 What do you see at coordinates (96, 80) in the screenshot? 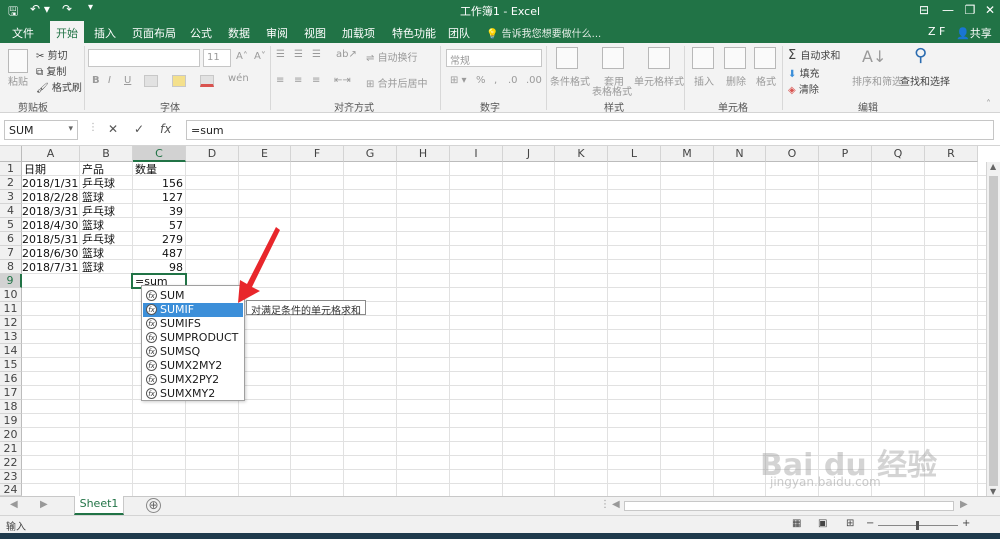
I see `bold-button: B` at bounding box center [96, 80].